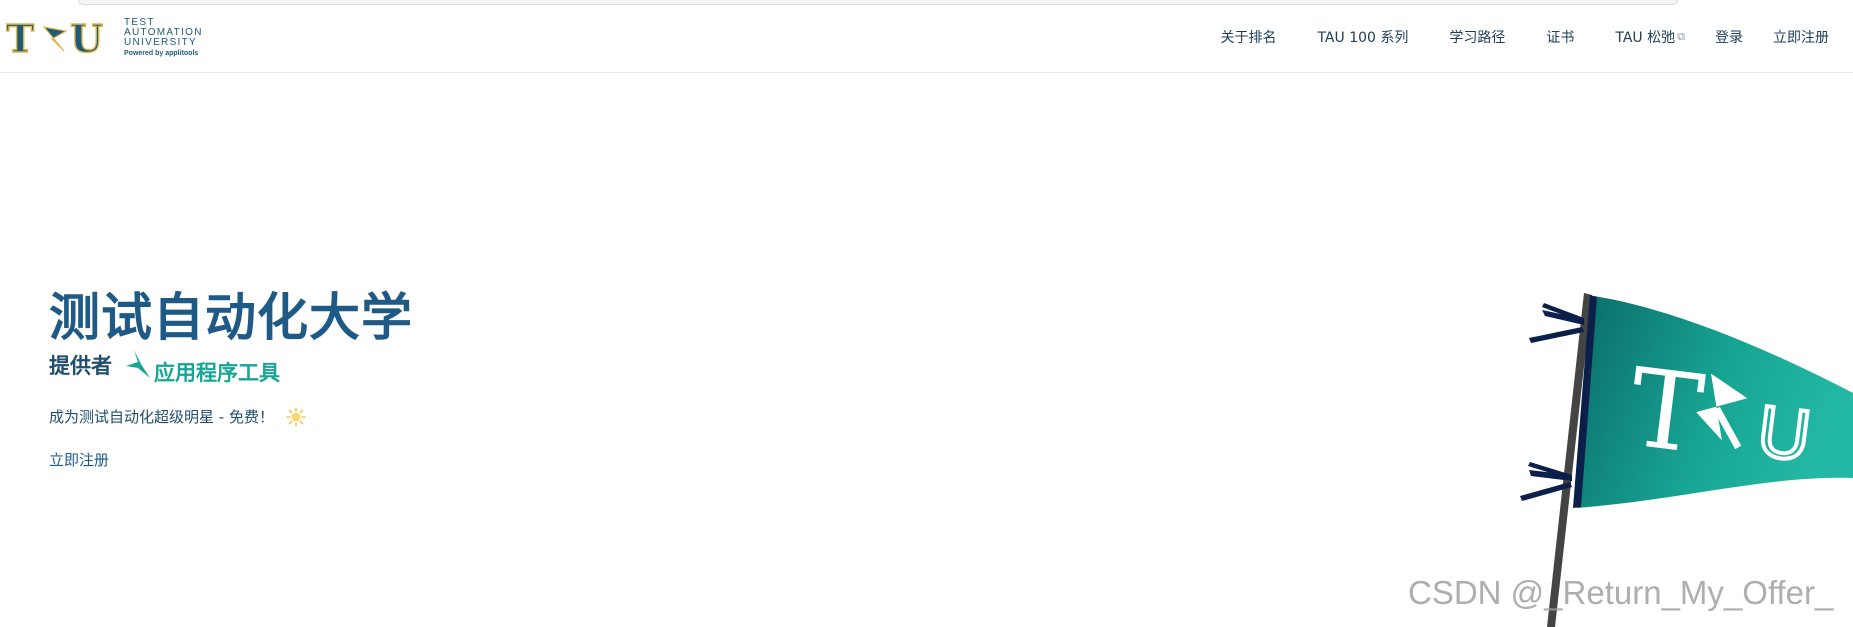 The image size is (1853, 627). Describe the element at coordinates (20, 39) in the screenshot. I see `svg-text: T` at that location.